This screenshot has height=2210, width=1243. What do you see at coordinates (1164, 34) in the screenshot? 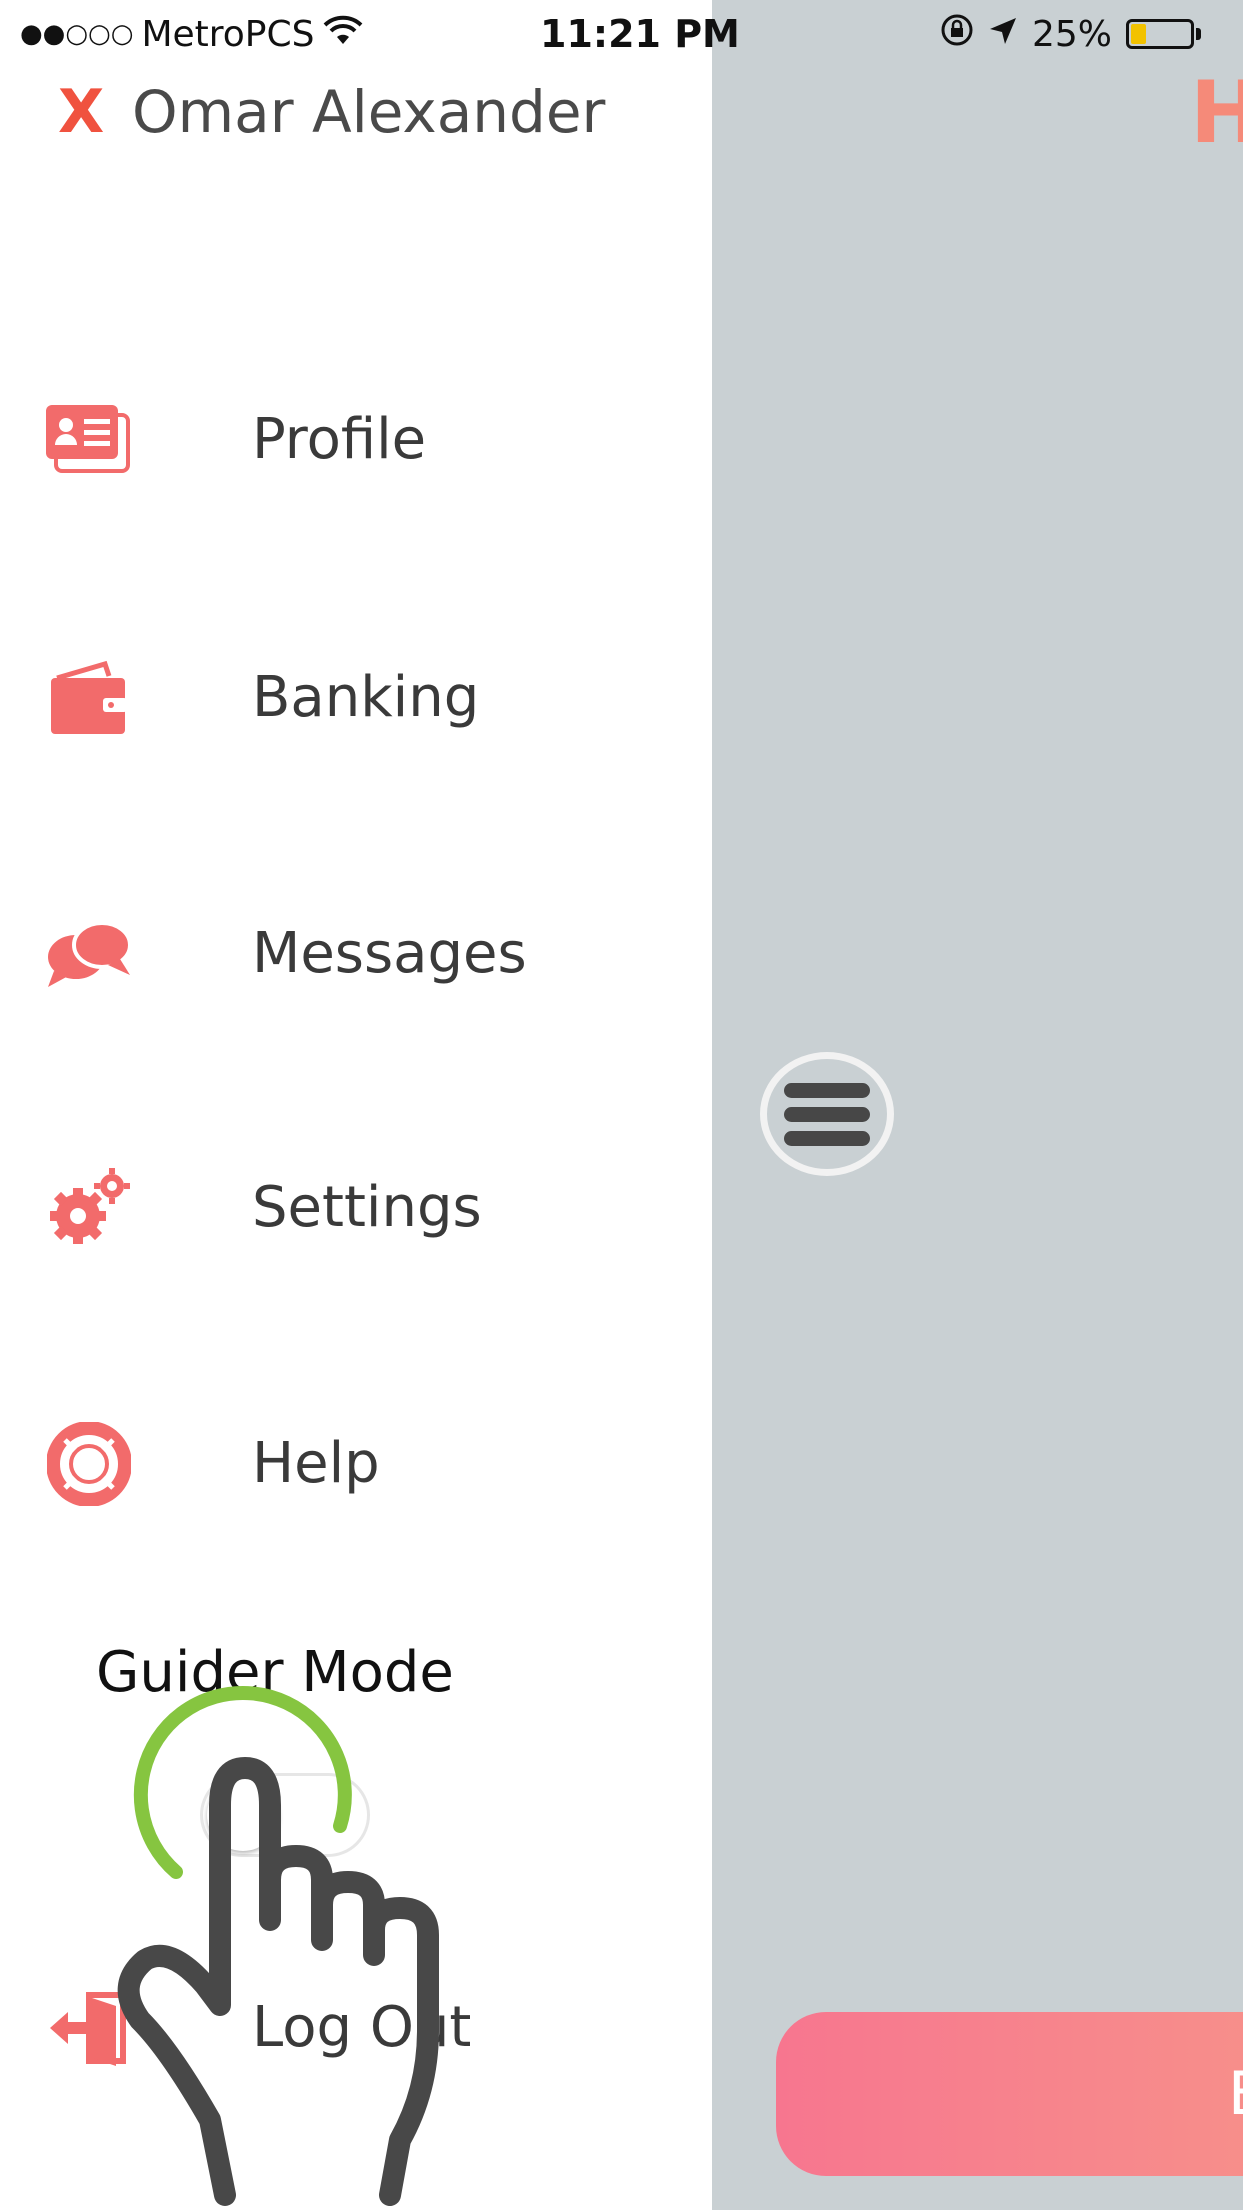
I see `battery-icon` at bounding box center [1164, 34].